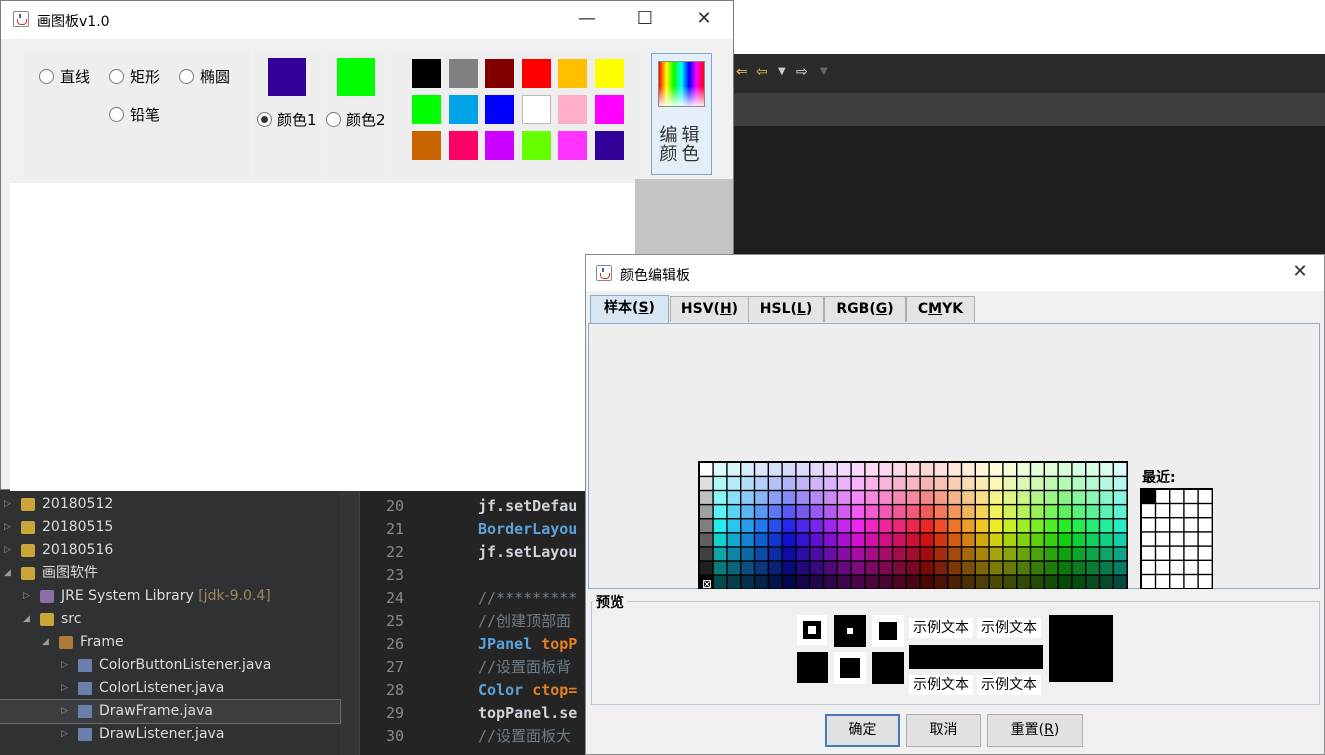  What do you see at coordinates (287, 77) in the screenshot?
I see `color1-swatch` at bounding box center [287, 77].